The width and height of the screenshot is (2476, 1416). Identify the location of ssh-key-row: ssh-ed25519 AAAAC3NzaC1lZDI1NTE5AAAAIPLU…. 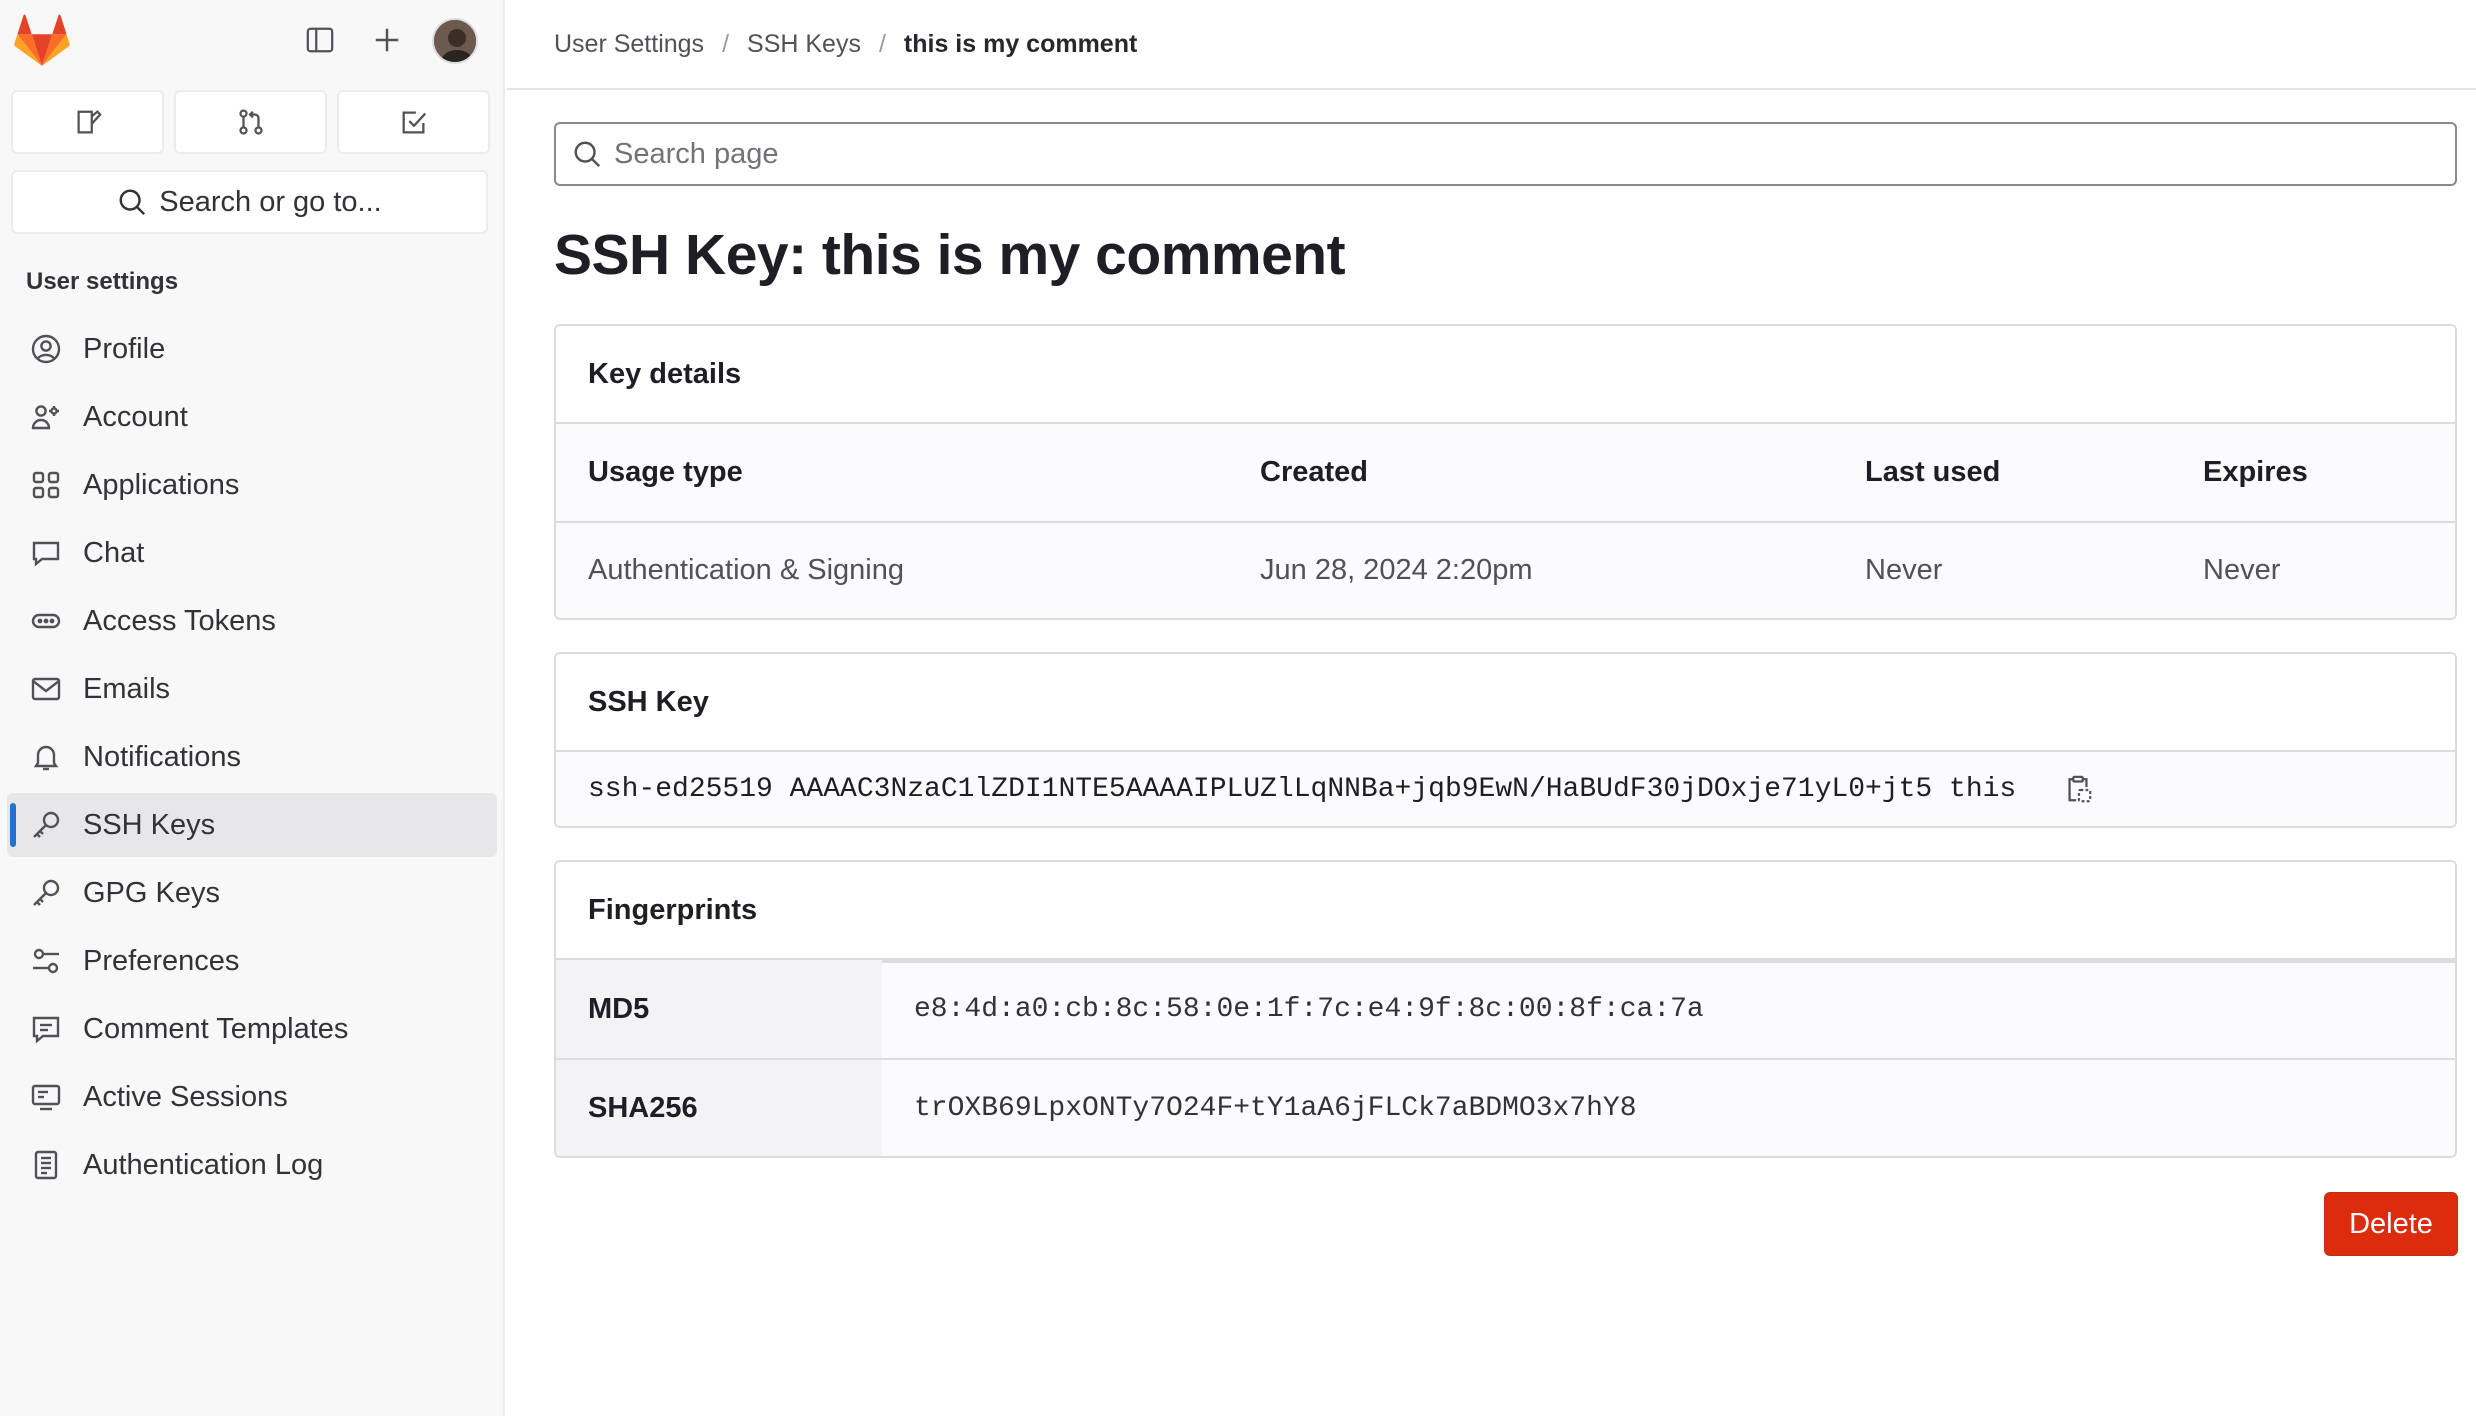
(1505, 789).